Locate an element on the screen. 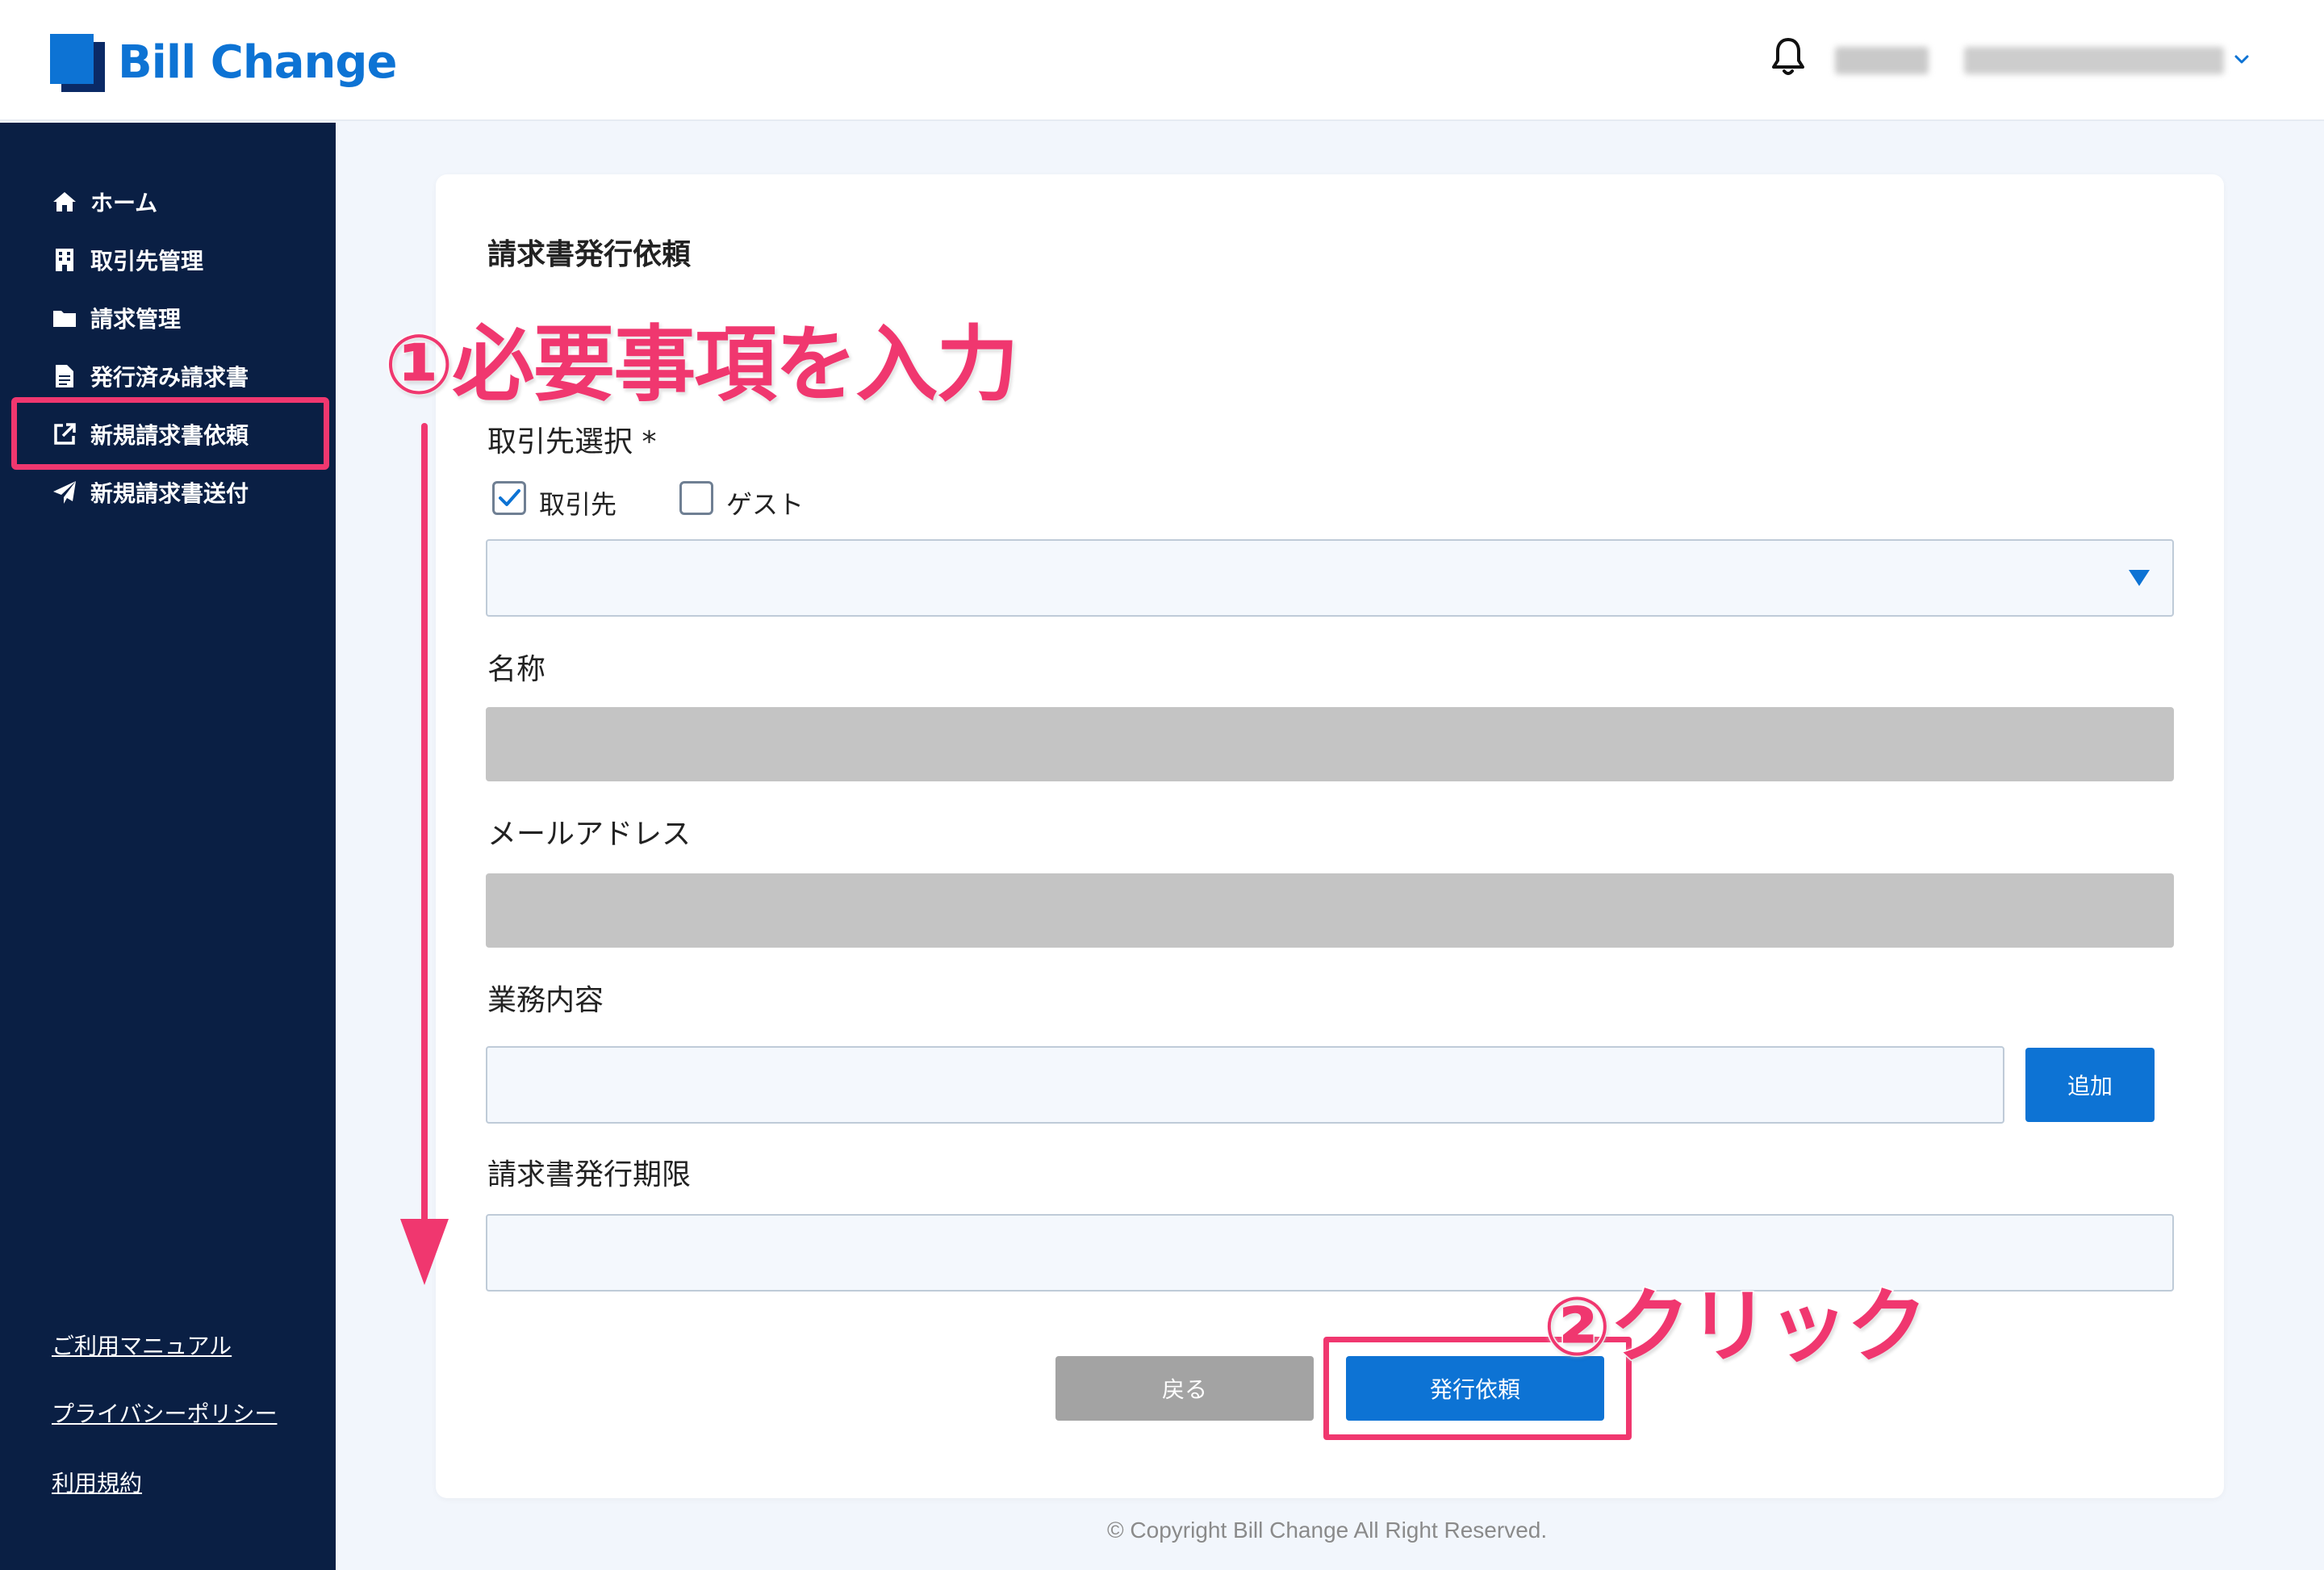 The image size is (2324, 1570). terms-of-use-link: 利用規約 is located at coordinates (97, 1482).